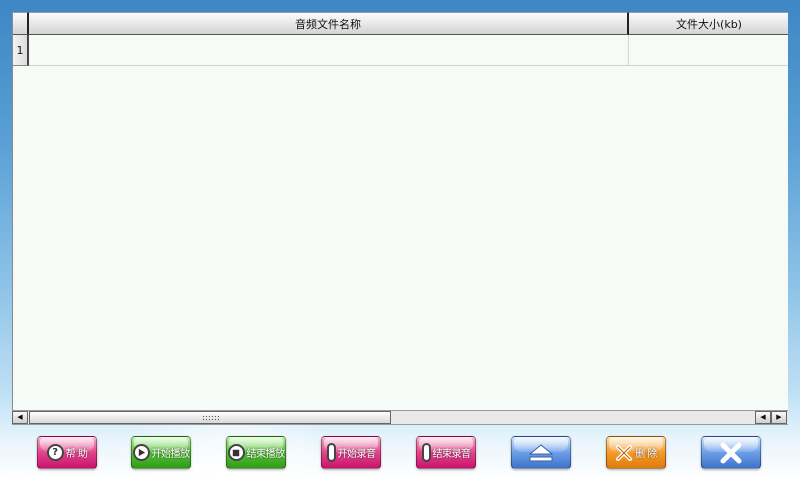 This screenshot has width=800, height=480. I want to click on stop-play-button-label: 结束播放, so click(266, 454).